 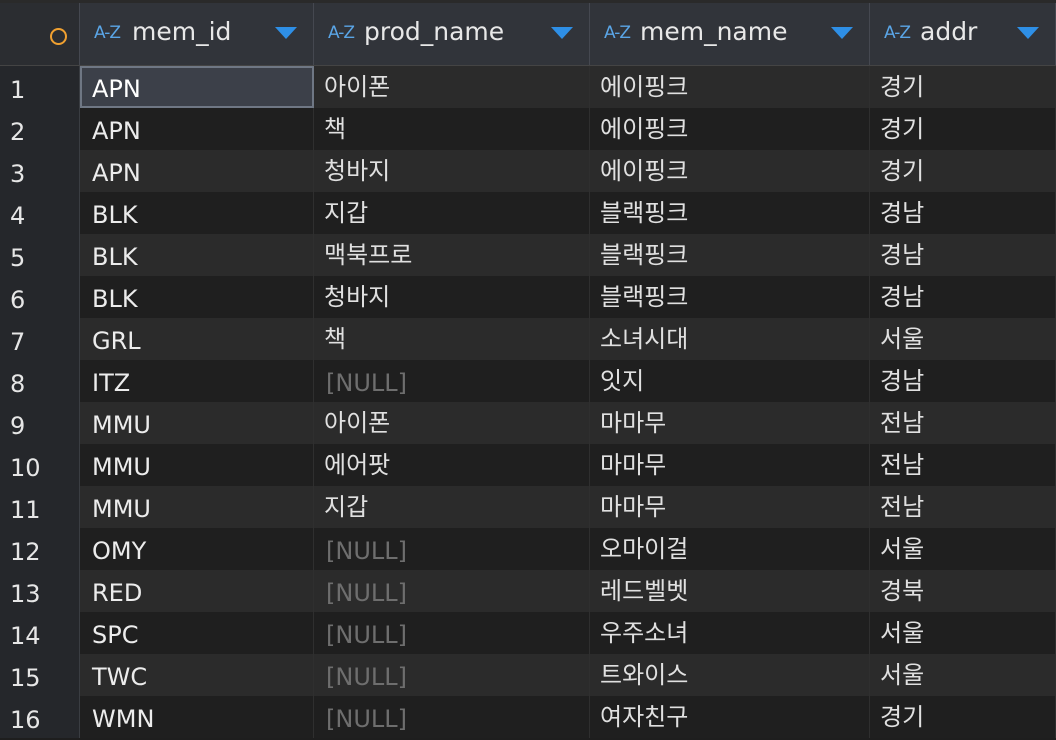 I want to click on mem-id-cell: OMY, so click(x=197, y=549).